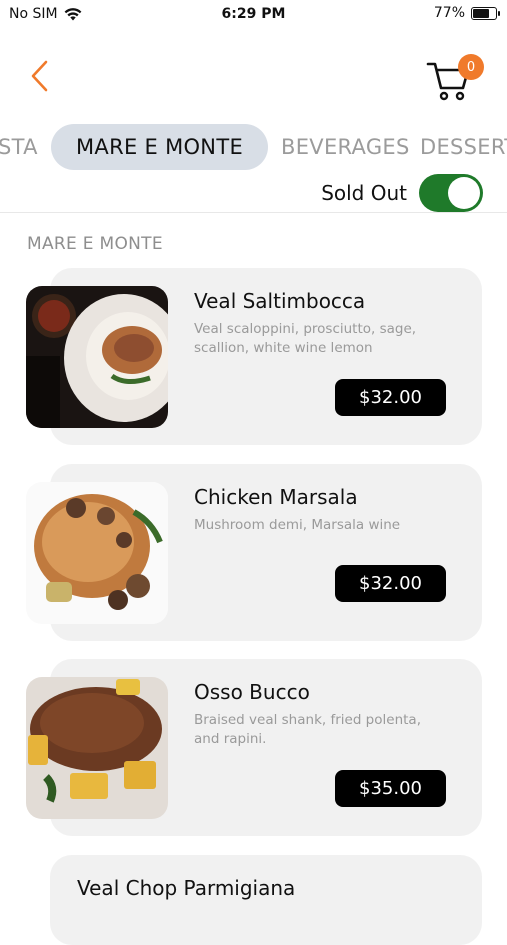 The image size is (507, 945). I want to click on item-description: Mushroom demi, Marsala wine, so click(297, 525).